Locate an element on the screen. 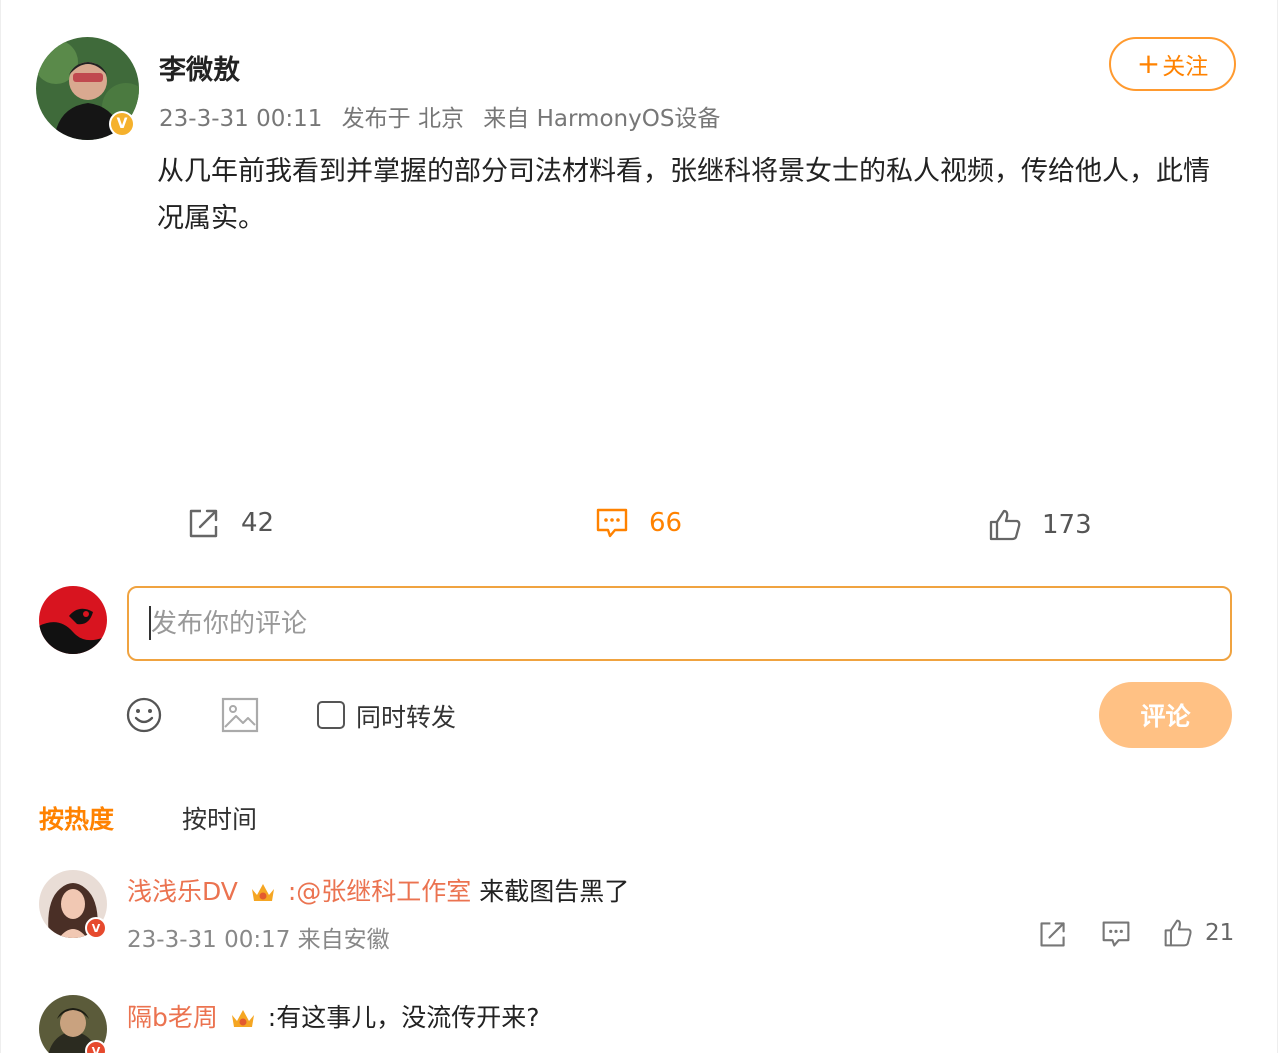 Image resolution: width=1278 pixels, height=1053 pixels. comment-text: 来截图告黑了 is located at coordinates (554, 891).